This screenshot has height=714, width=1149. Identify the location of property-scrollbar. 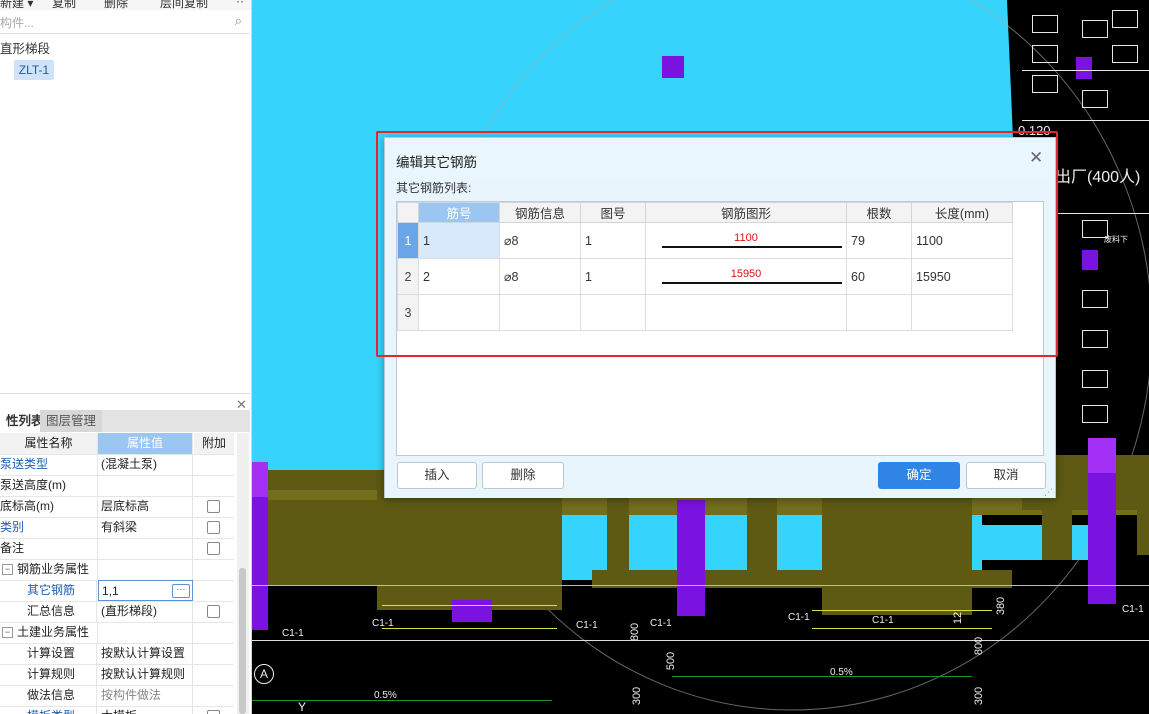
(243, 573).